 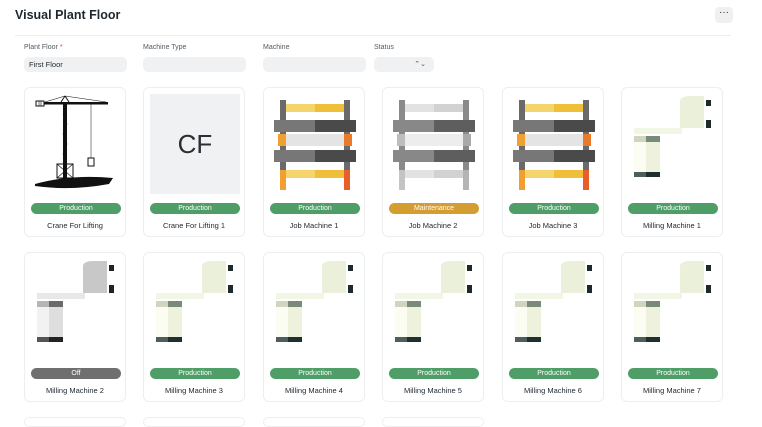 What do you see at coordinates (165, 47) in the screenshot?
I see `filter-label: Machine Type` at bounding box center [165, 47].